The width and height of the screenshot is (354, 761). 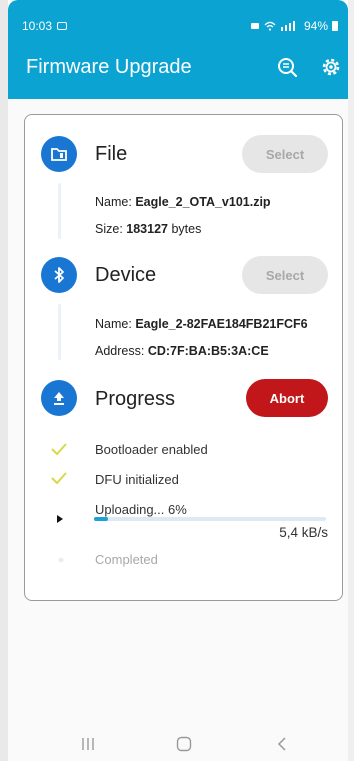 What do you see at coordinates (285, 275) in the screenshot?
I see `device-select-button: Select` at bounding box center [285, 275].